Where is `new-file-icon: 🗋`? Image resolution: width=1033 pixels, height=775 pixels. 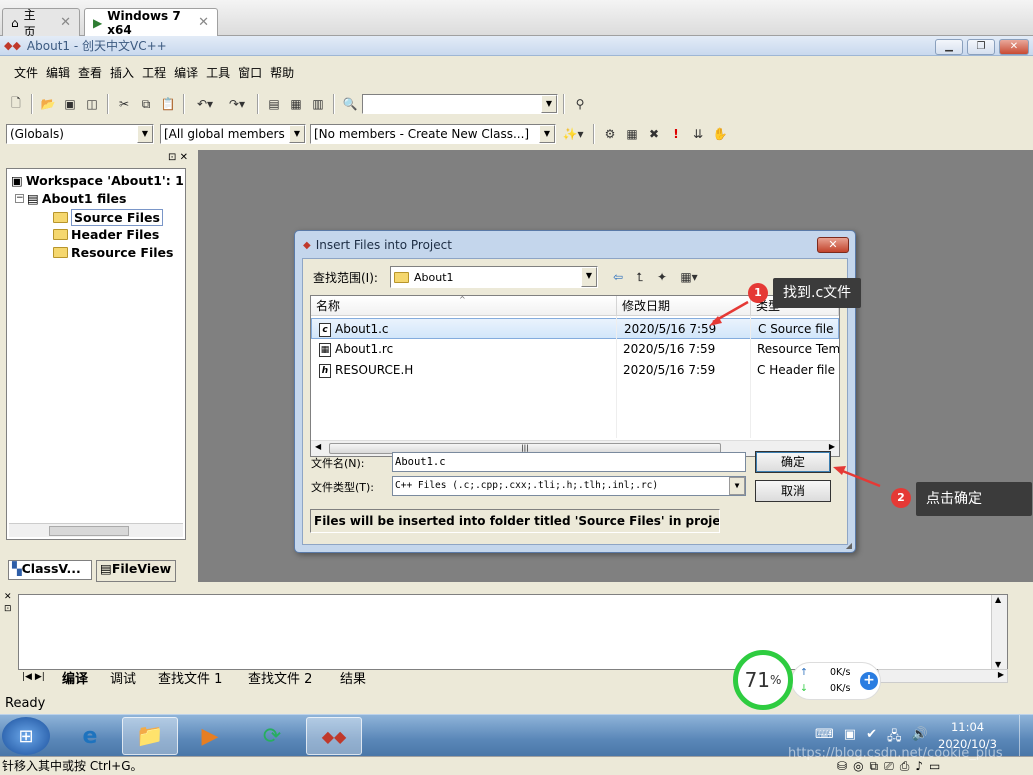
new-file-icon: 🗋 is located at coordinates (16, 104).